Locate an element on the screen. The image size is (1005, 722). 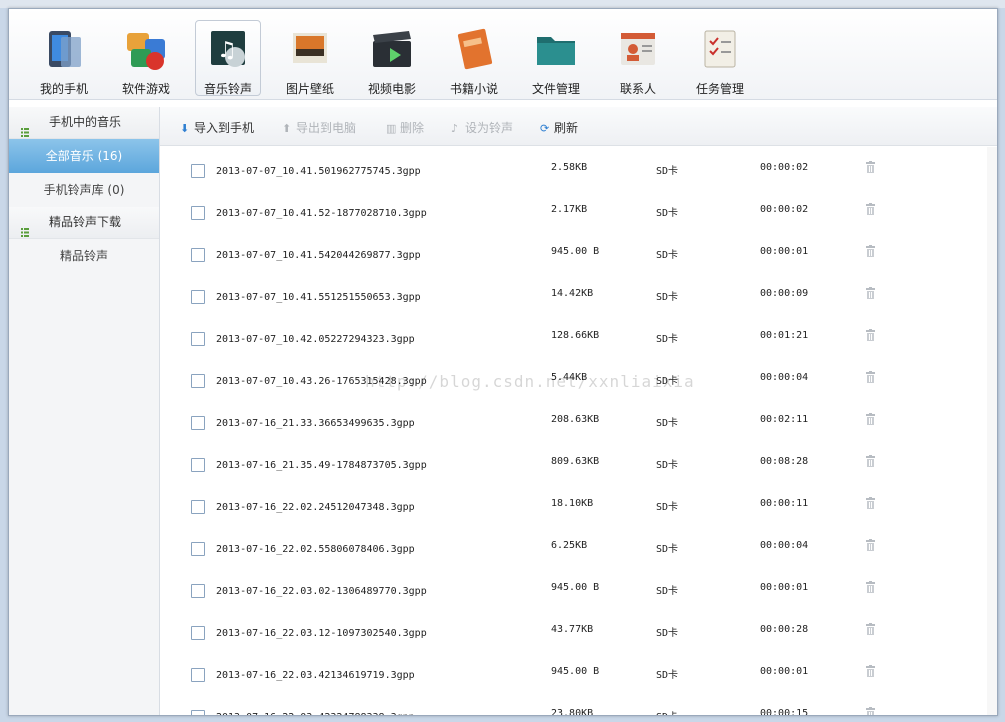
sidebar-item-ringtone-library: 手机铃声库 (0) is located at coordinates (84, 190).